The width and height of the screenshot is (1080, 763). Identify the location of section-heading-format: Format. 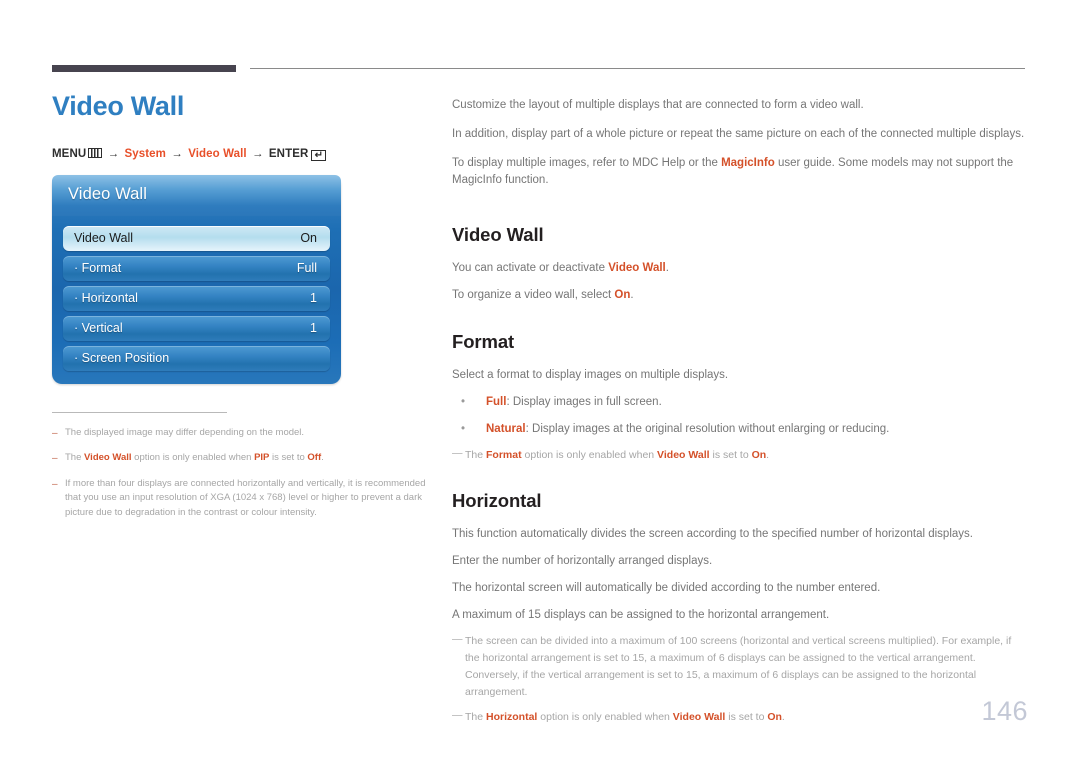
(483, 341).